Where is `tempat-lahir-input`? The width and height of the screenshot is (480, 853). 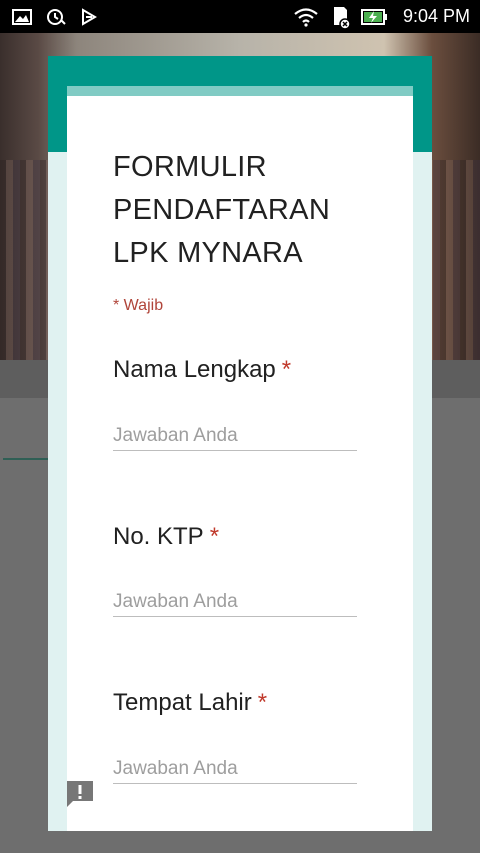 tempat-lahir-input is located at coordinates (235, 769).